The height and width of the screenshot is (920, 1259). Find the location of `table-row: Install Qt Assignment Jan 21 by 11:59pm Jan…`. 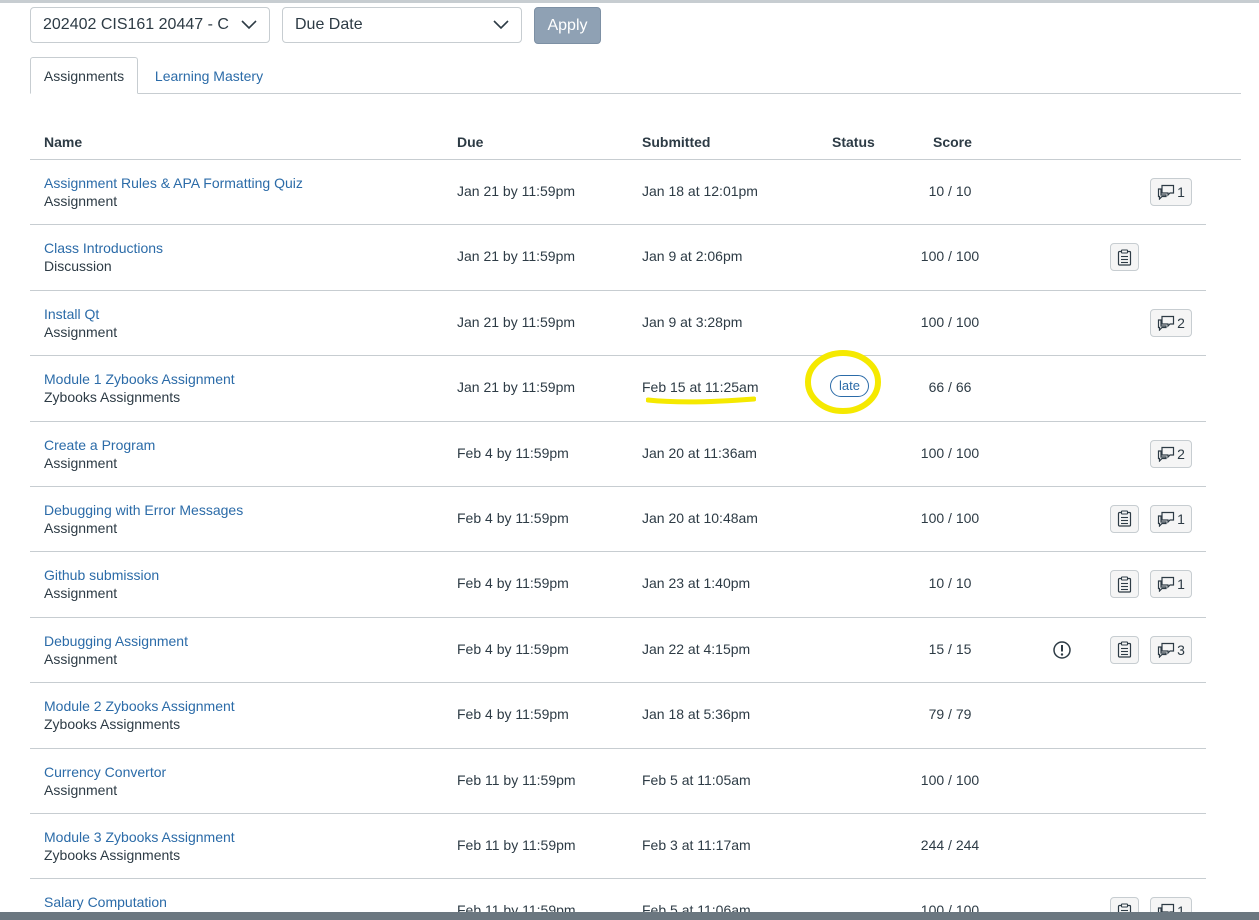

table-row: Install Qt Assignment Jan 21 by 11:59pm Jan… is located at coordinates (618, 324).